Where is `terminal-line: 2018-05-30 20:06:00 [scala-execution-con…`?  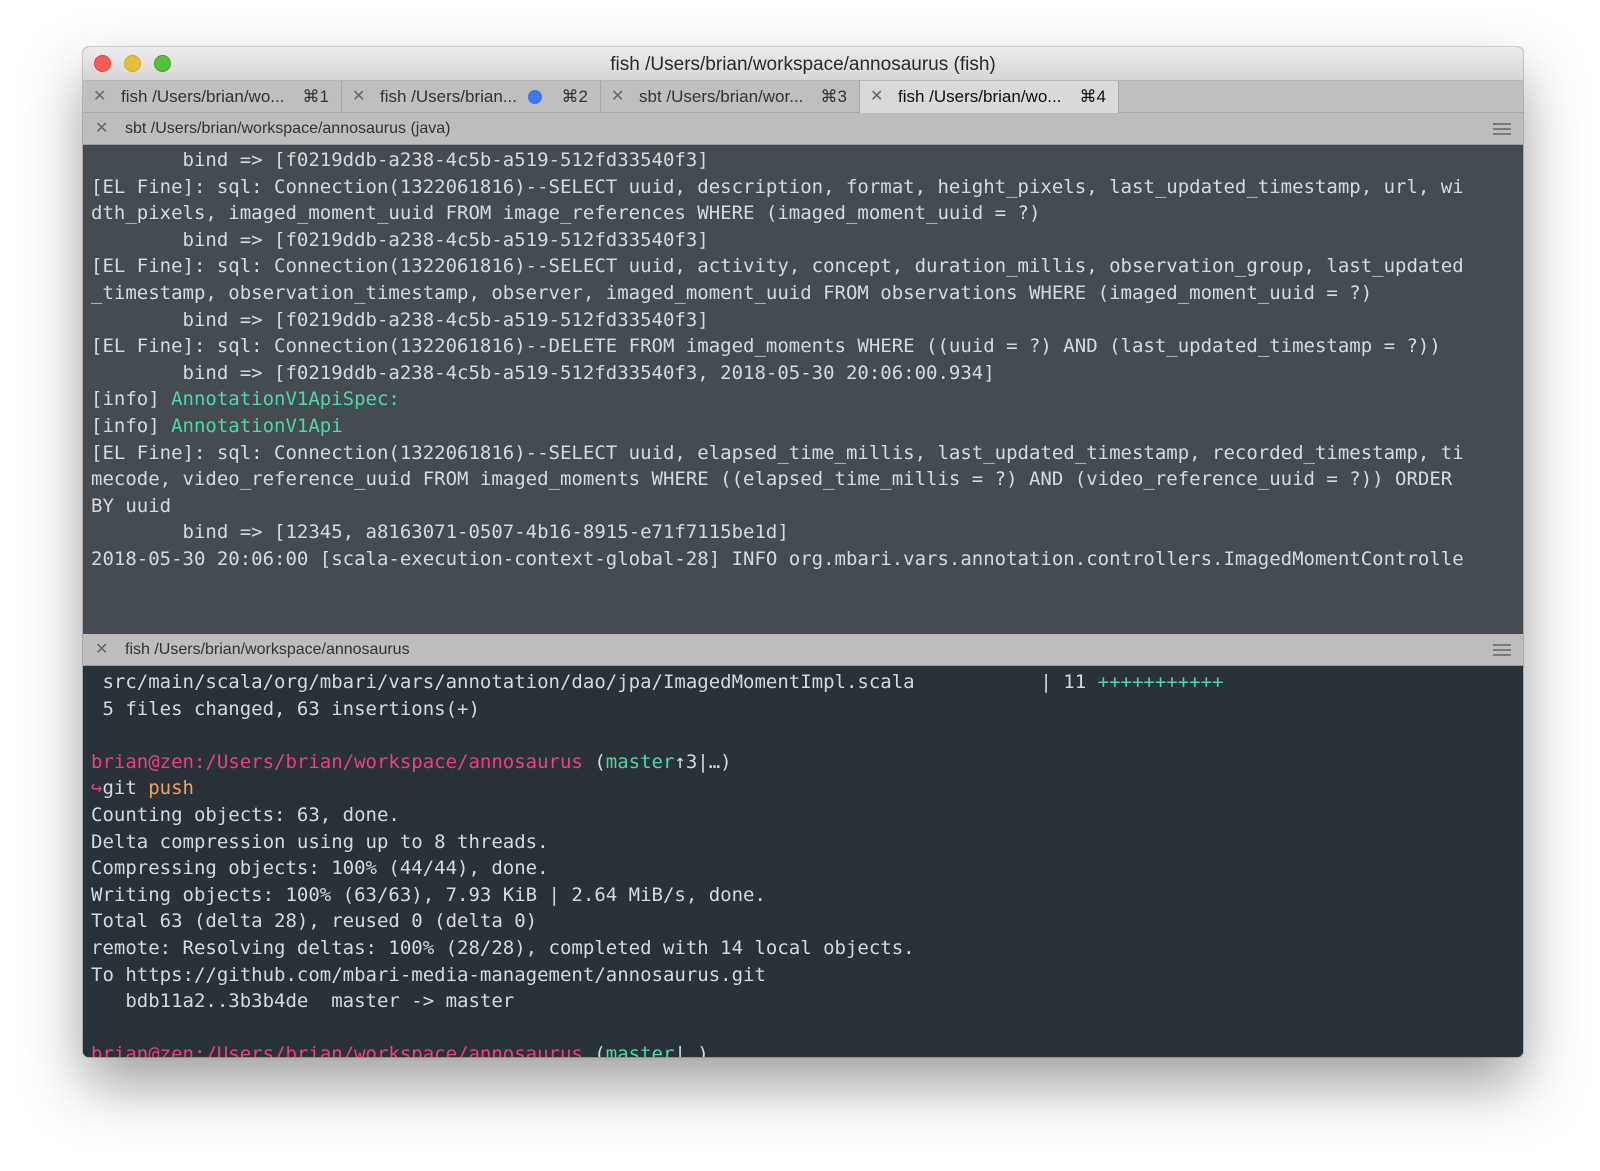
terminal-line: 2018-05-30 20:06:00 [scala-execution-con… is located at coordinates (777, 558).